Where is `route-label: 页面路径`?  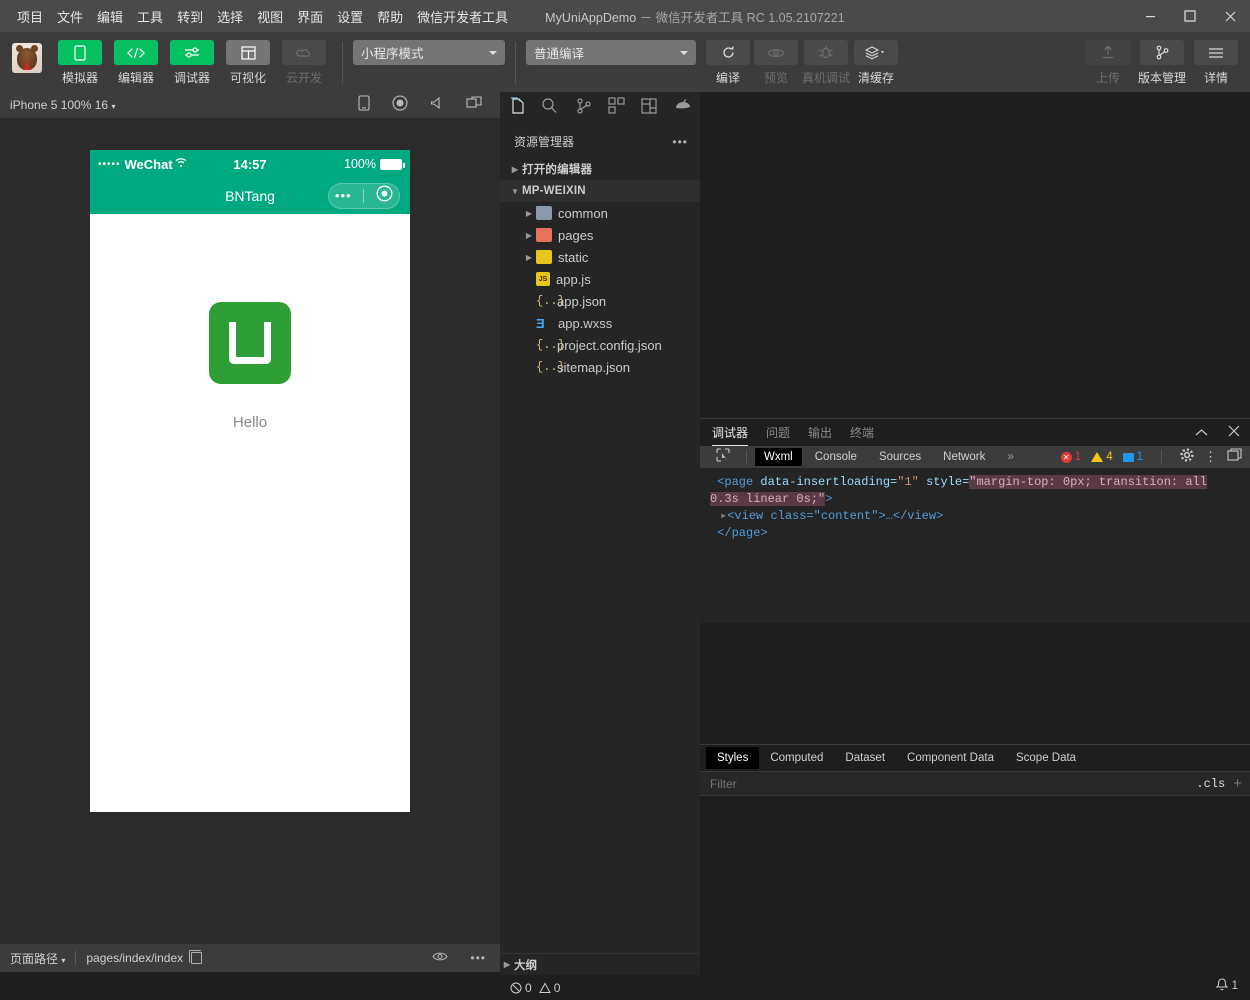
route-label: 页面路径 is located at coordinates (34, 958).